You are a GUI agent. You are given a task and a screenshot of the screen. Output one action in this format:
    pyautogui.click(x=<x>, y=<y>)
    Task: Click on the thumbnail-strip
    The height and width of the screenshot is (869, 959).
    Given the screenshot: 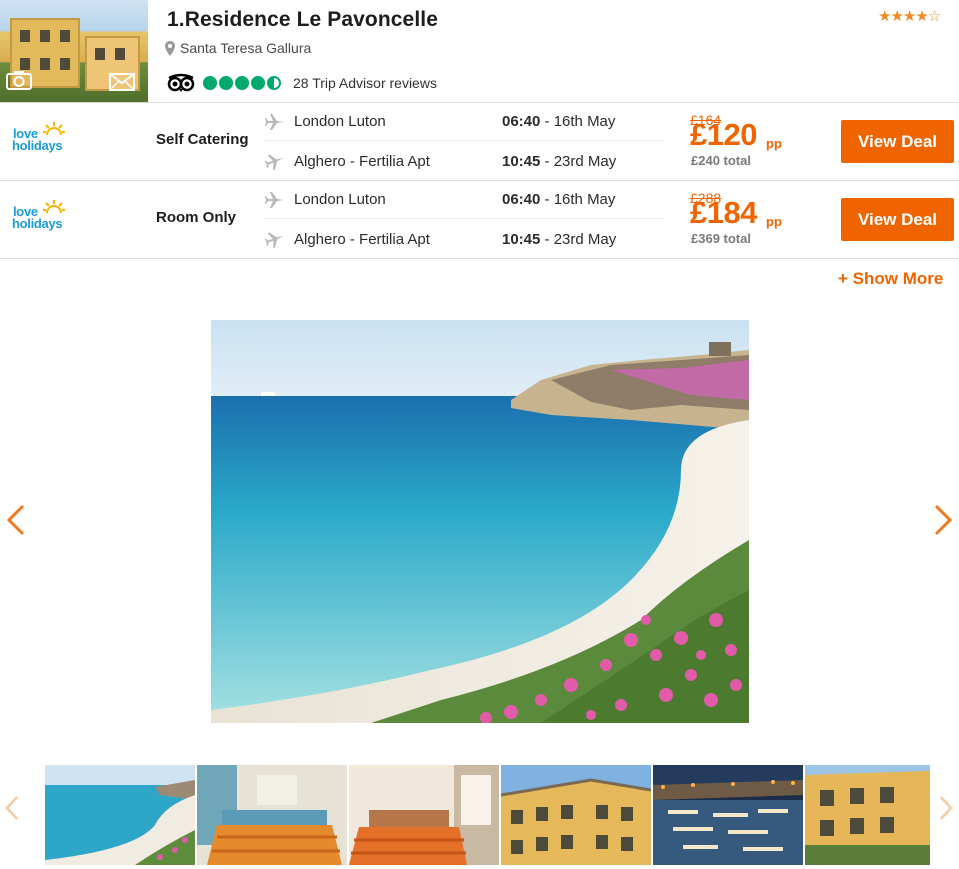 What is the action you would take?
    pyautogui.click(x=487, y=815)
    